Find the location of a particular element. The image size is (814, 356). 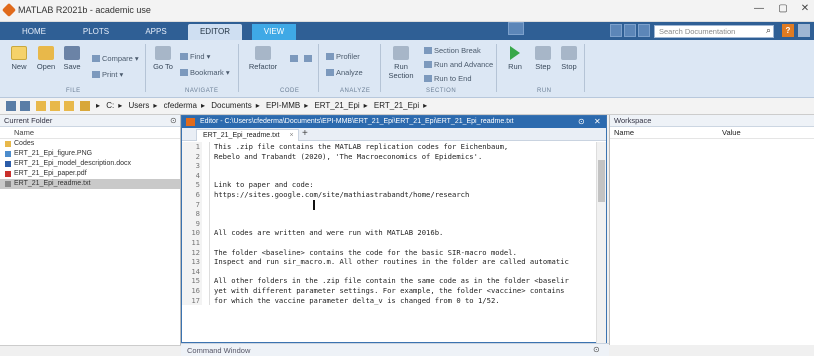

stop-button: Stop is located at coordinates (569, 58).